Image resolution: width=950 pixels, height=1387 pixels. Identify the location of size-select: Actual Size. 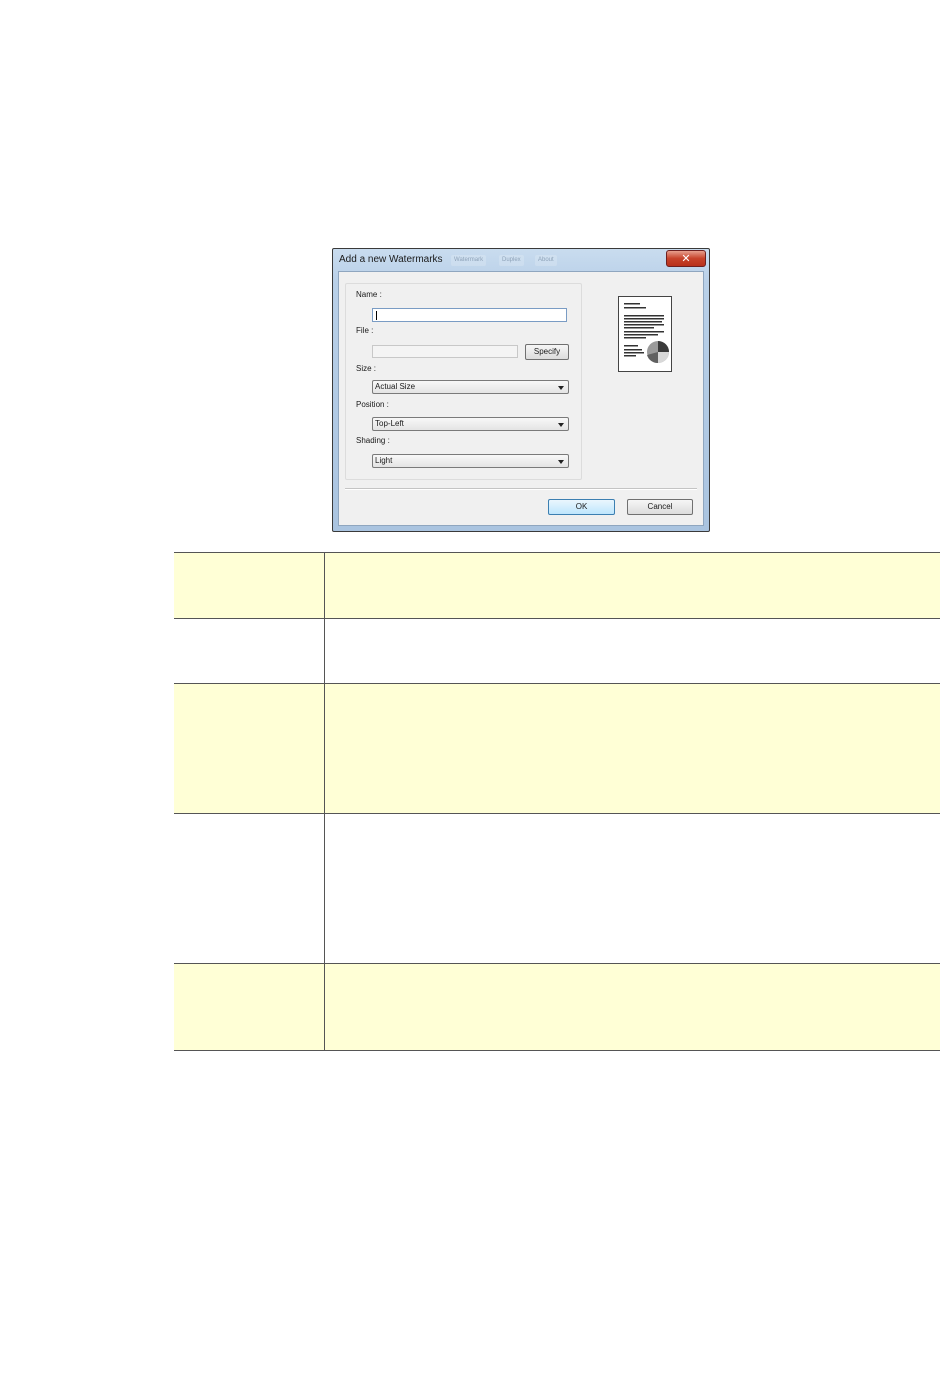
(470, 387).